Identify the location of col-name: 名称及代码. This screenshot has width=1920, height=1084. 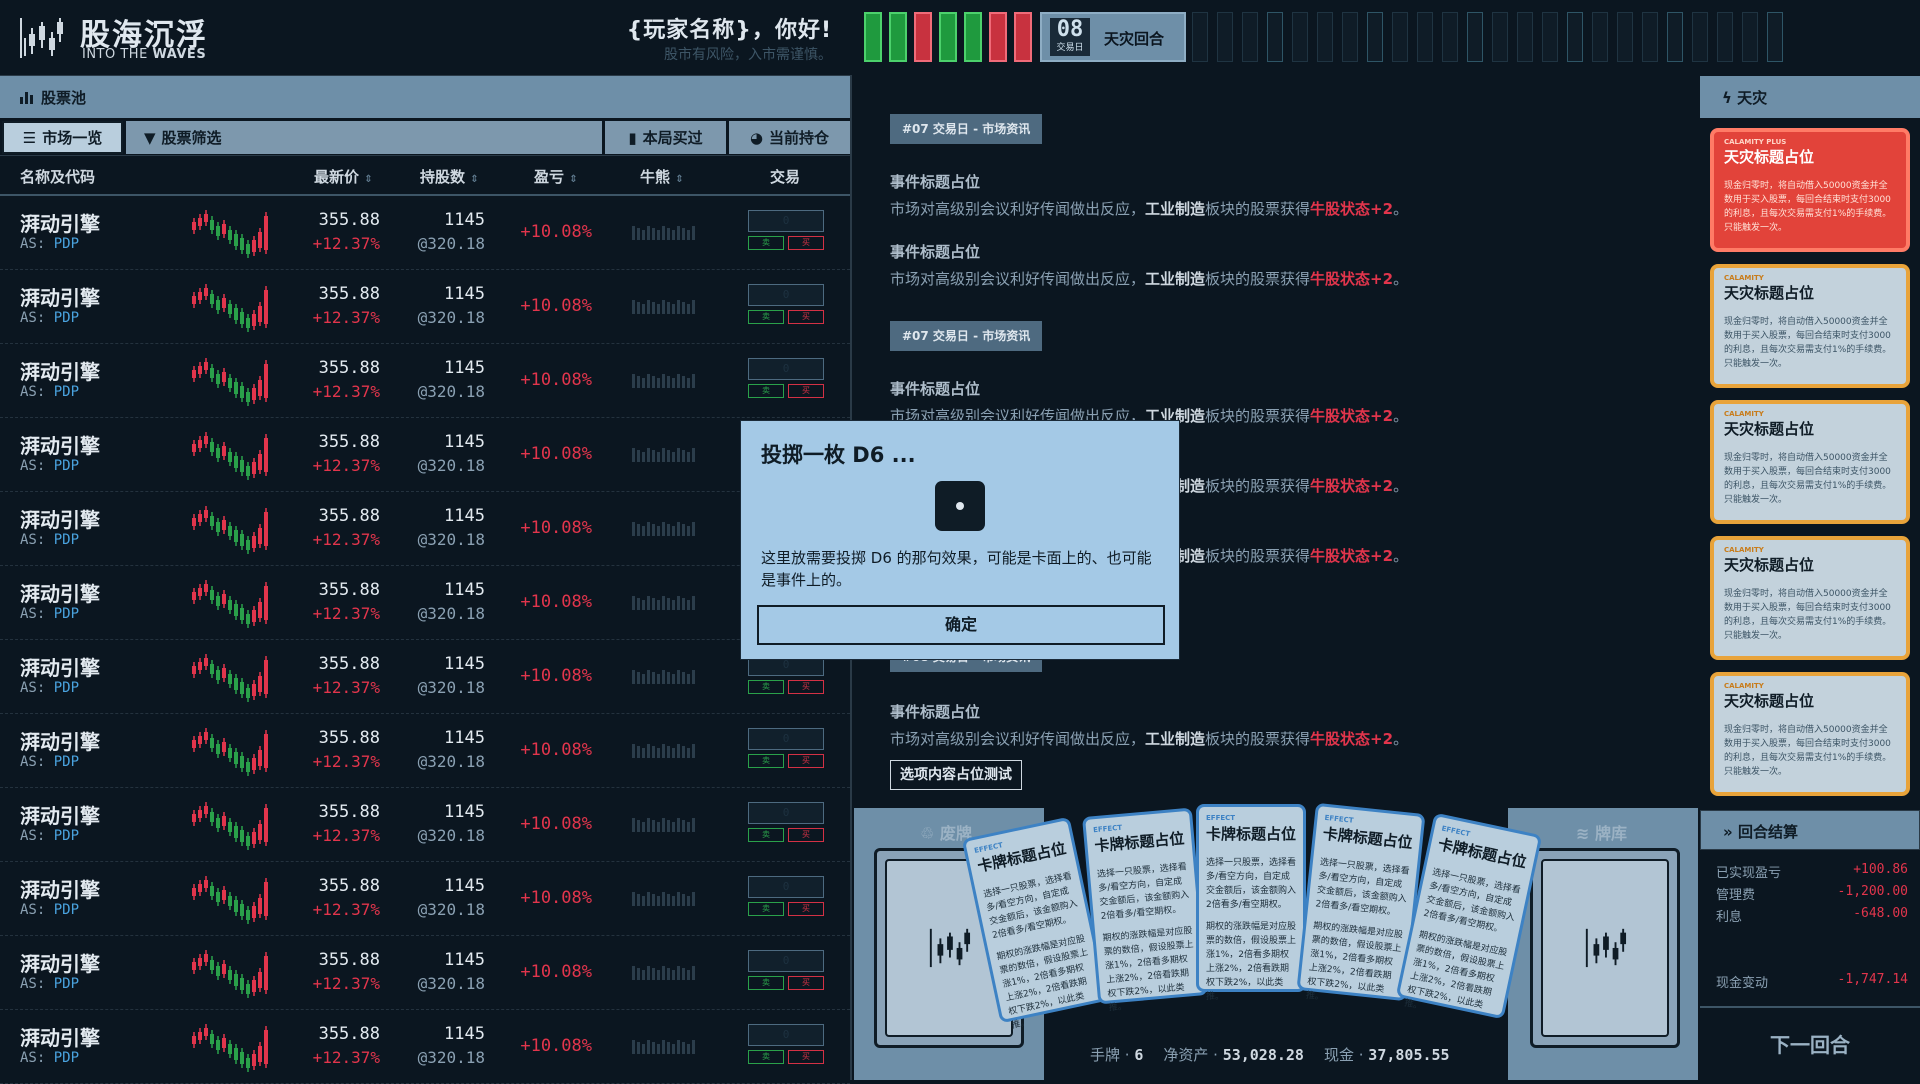
(57, 176).